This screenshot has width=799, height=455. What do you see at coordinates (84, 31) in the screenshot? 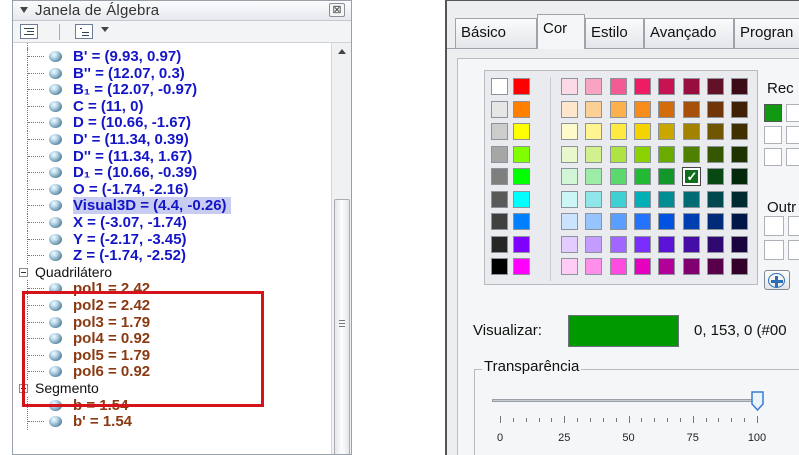
I see `sort-objects-icon` at bounding box center [84, 31].